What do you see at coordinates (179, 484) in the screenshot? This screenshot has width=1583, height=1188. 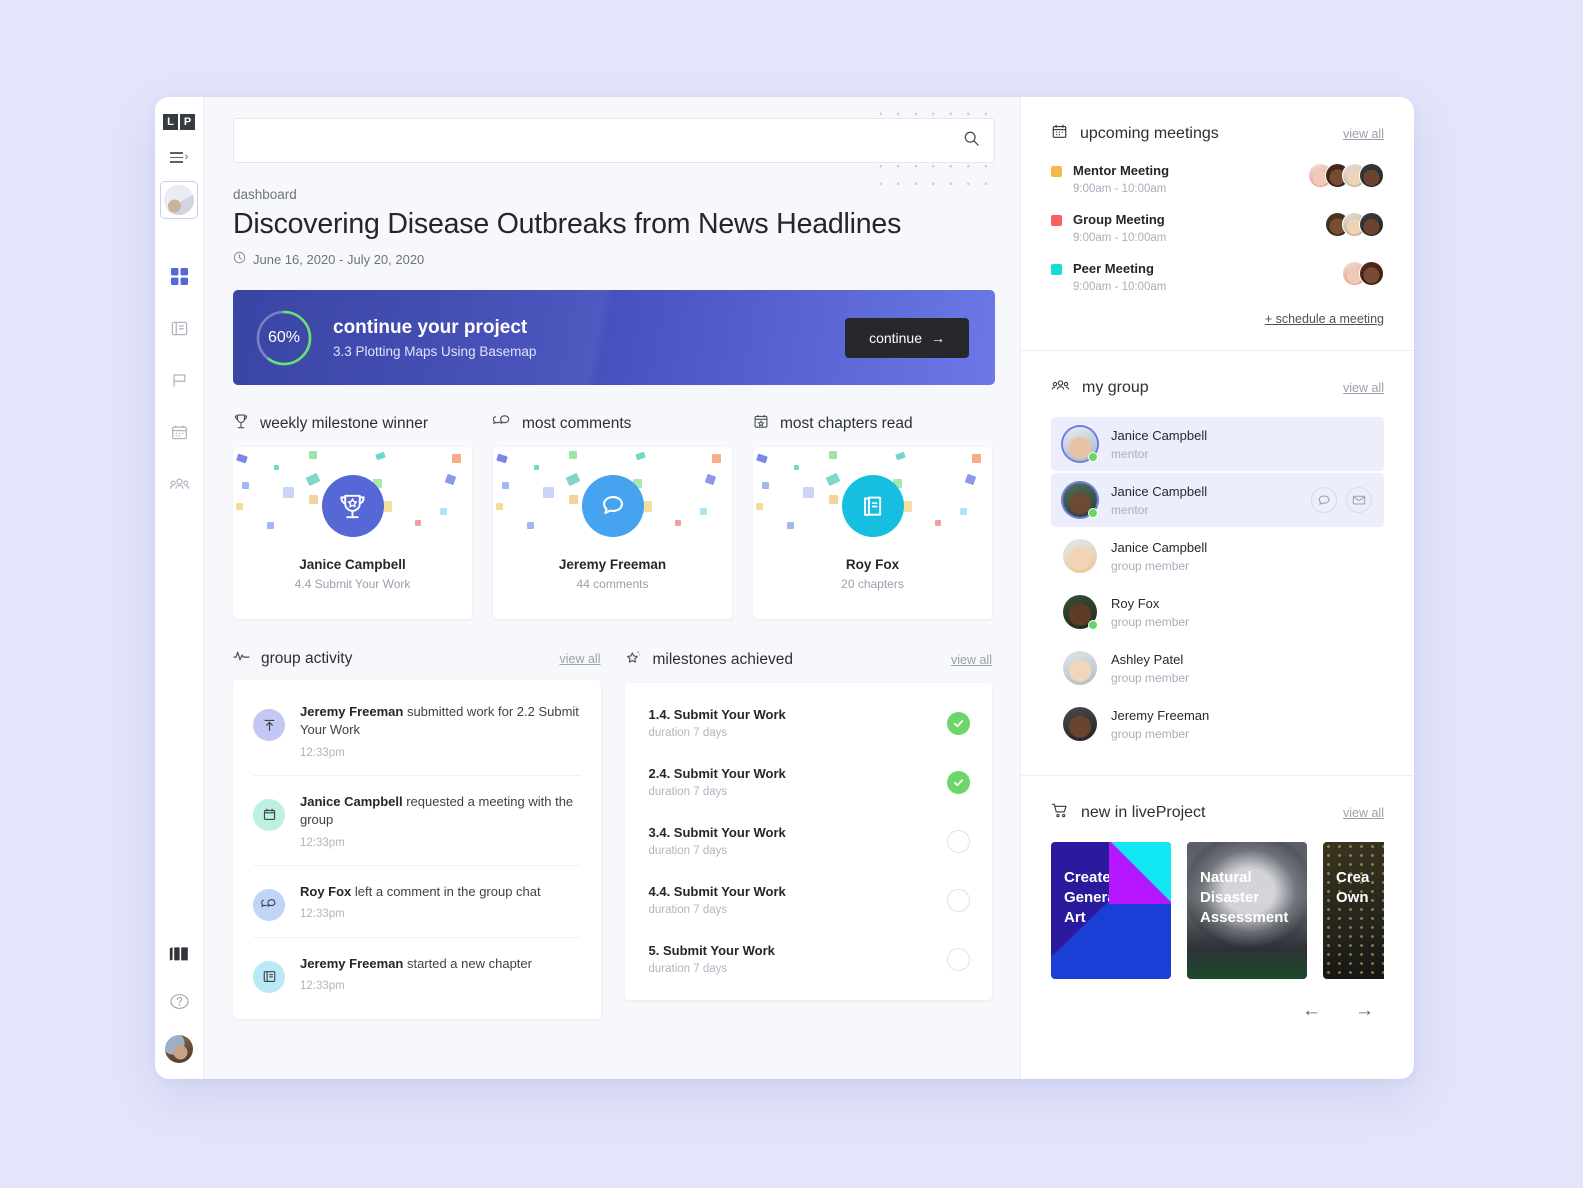 I see `sidebar-item-group` at bounding box center [179, 484].